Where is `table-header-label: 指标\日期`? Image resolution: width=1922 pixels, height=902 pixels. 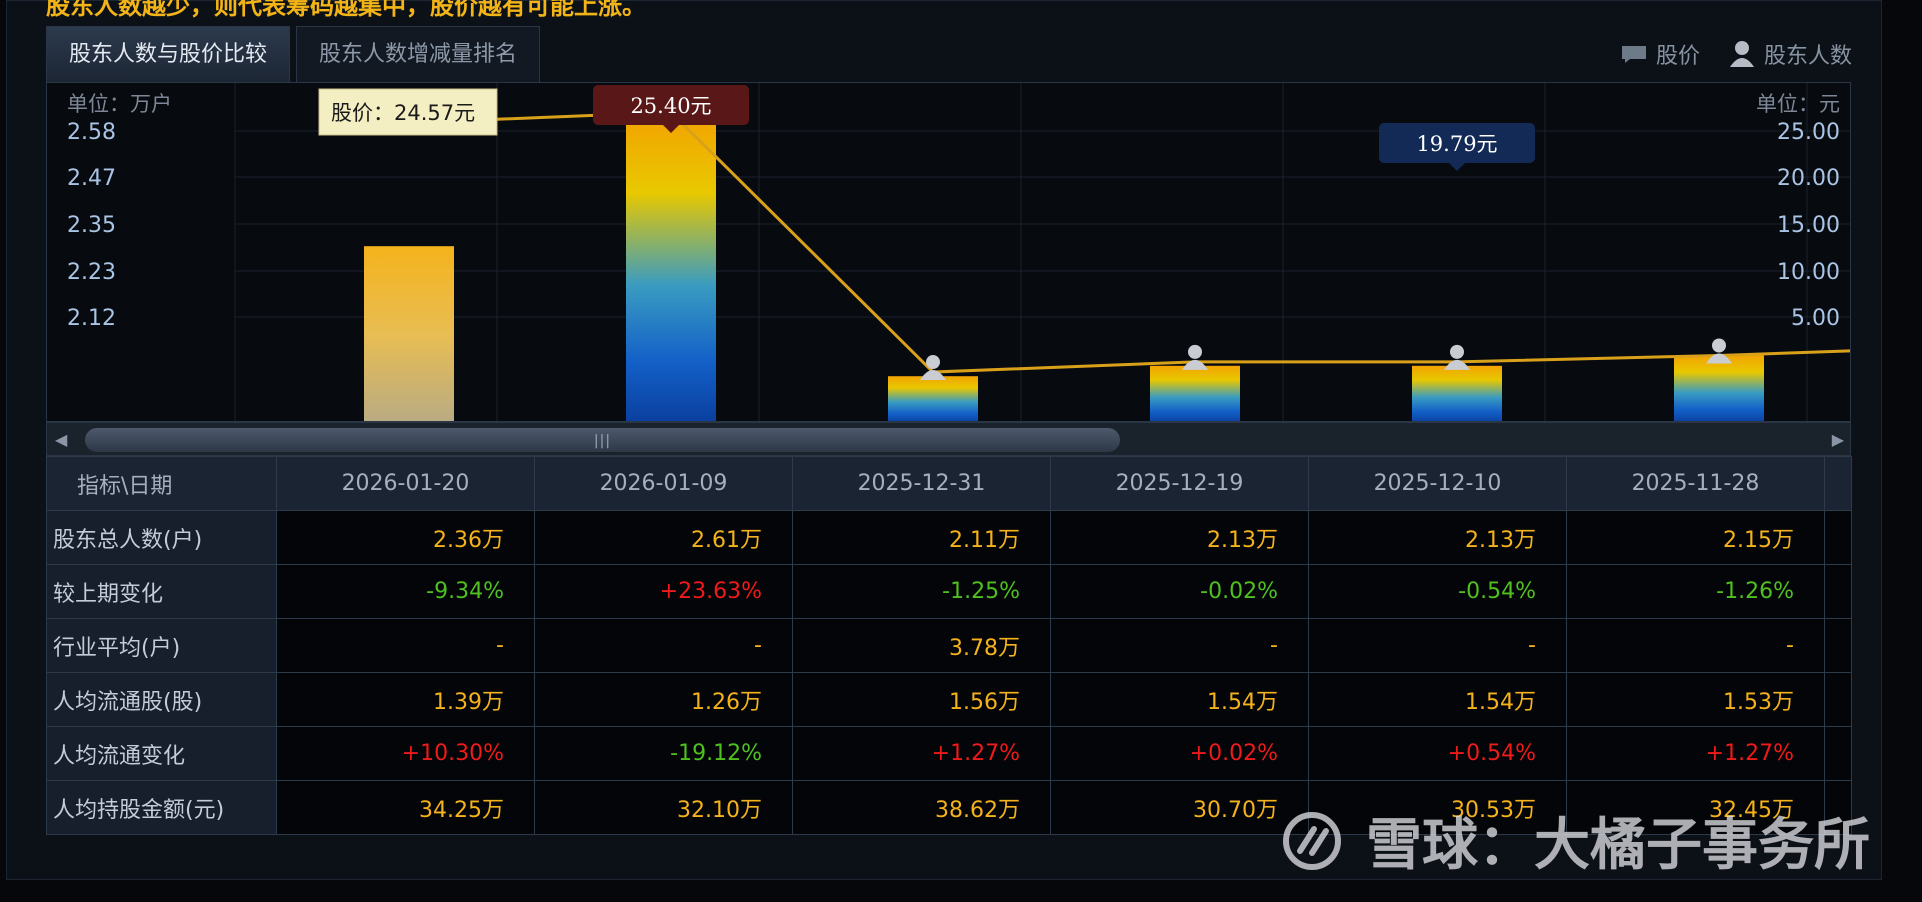
table-header-label: 指标\日期 is located at coordinates (161, 483).